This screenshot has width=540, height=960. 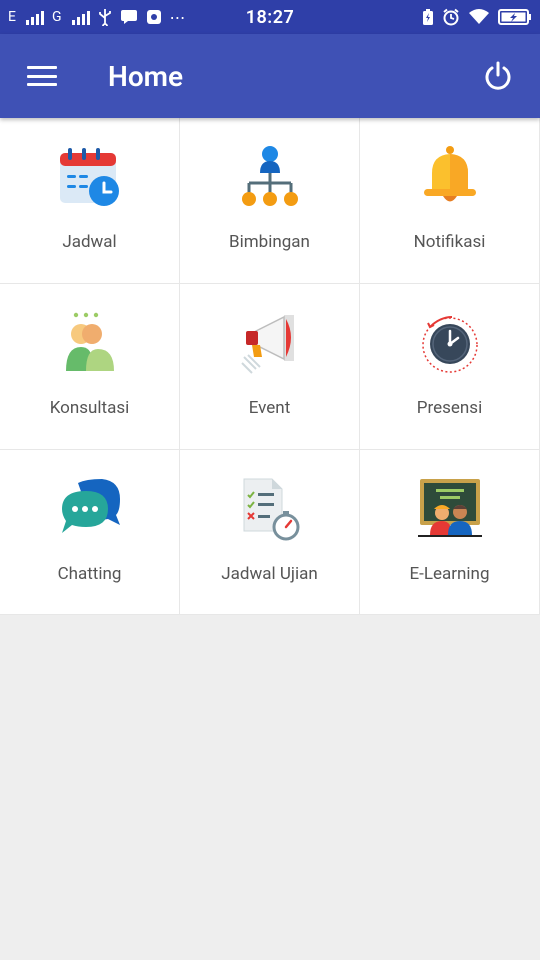 What do you see at coordinates (89, 574) in the screenshot?
I see `menu-label: Chatting` at bounding box center [89, 574].